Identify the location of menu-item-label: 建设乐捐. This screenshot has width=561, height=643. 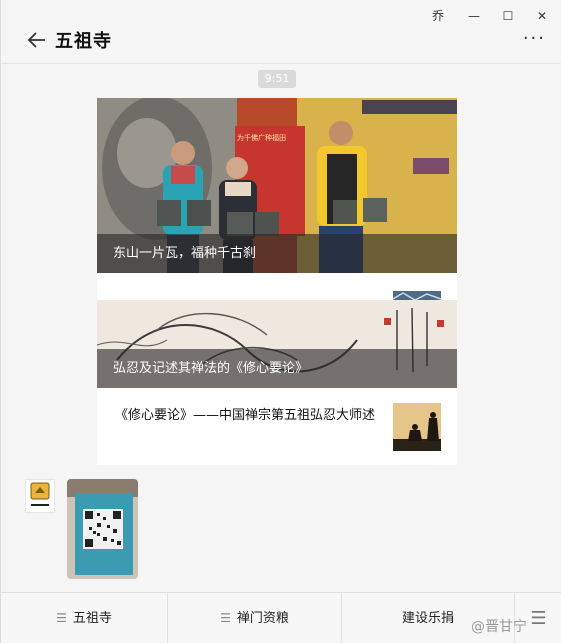
(427, 618).